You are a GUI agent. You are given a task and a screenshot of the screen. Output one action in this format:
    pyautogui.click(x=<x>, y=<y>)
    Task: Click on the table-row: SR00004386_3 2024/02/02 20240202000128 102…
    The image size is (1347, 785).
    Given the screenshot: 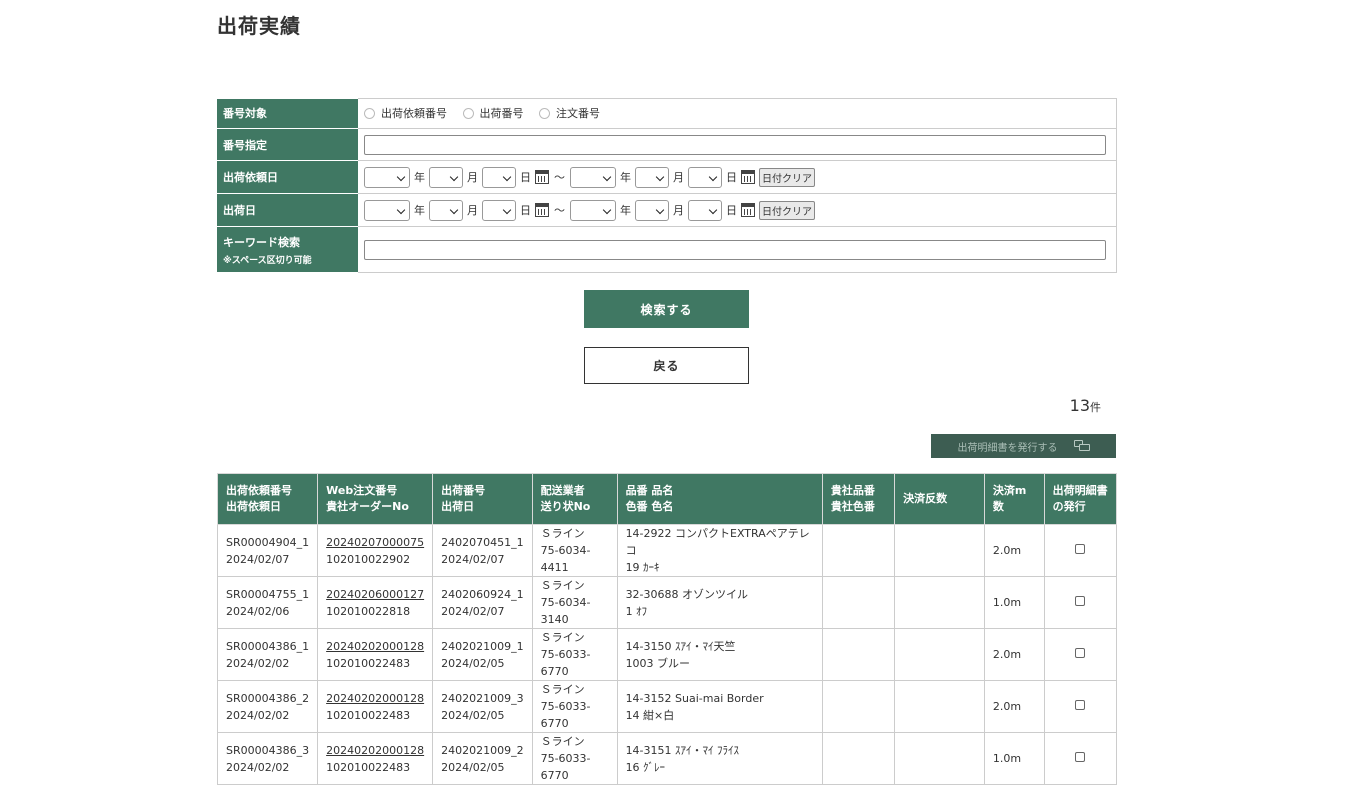 What is the action you would take?
    pyautogui.click(x=667, y=758)
    